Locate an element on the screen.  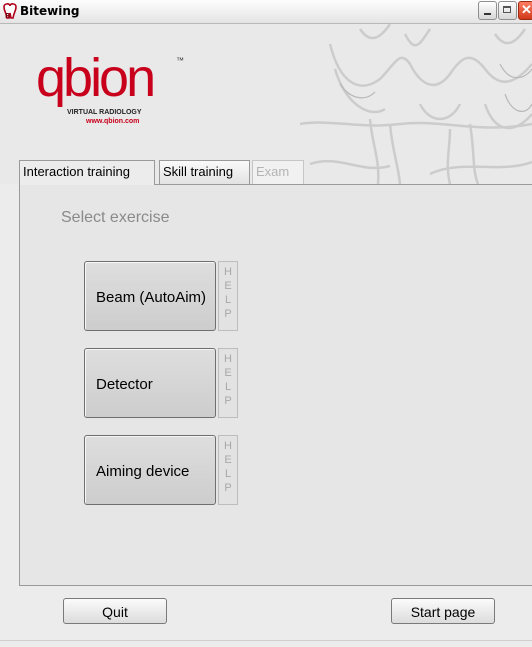
xray-background-image is located at coordinates (416, 104).